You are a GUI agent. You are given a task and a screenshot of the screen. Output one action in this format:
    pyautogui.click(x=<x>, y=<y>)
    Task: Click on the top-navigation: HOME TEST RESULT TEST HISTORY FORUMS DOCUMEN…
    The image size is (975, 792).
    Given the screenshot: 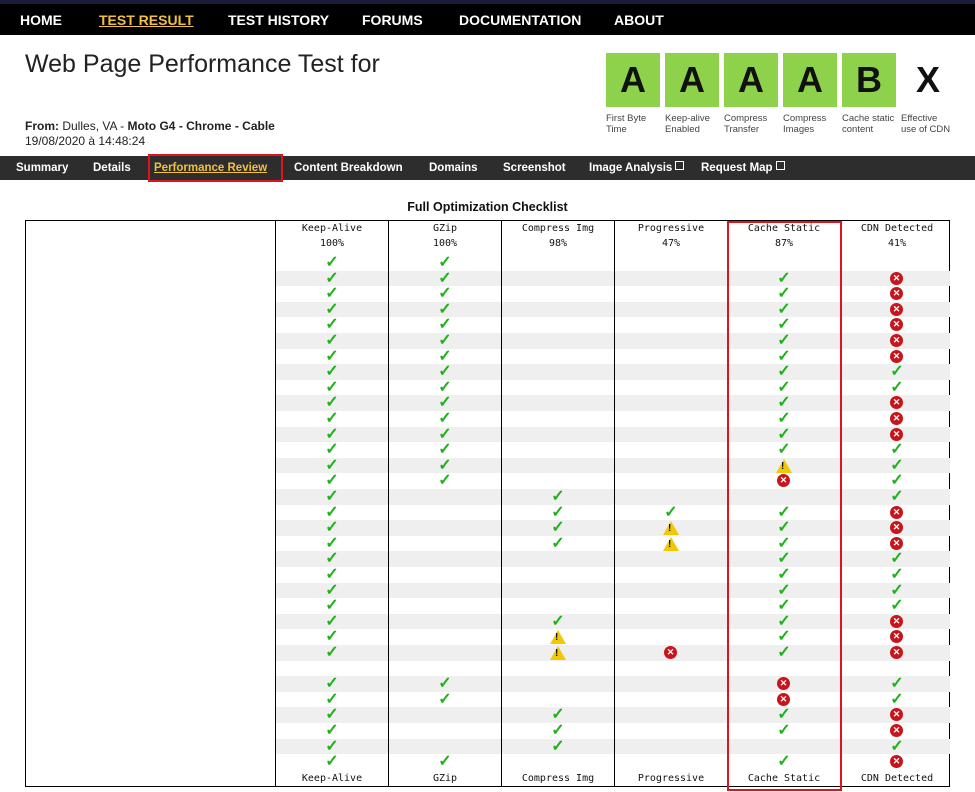 What is the action you would take?
    pyautogui.click(x=487, y=17)
    